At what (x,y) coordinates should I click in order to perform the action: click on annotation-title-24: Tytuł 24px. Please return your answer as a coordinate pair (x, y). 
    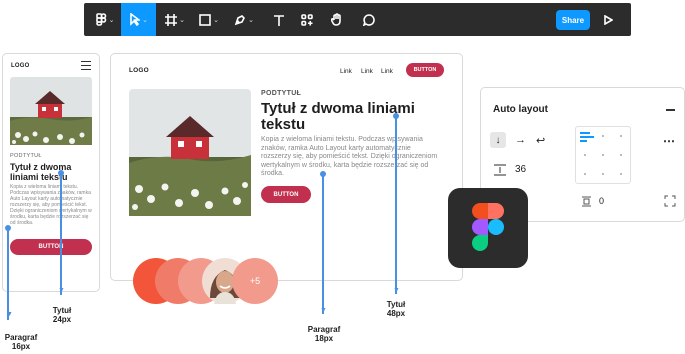
    Looking at the image, I should click on (62, 315).